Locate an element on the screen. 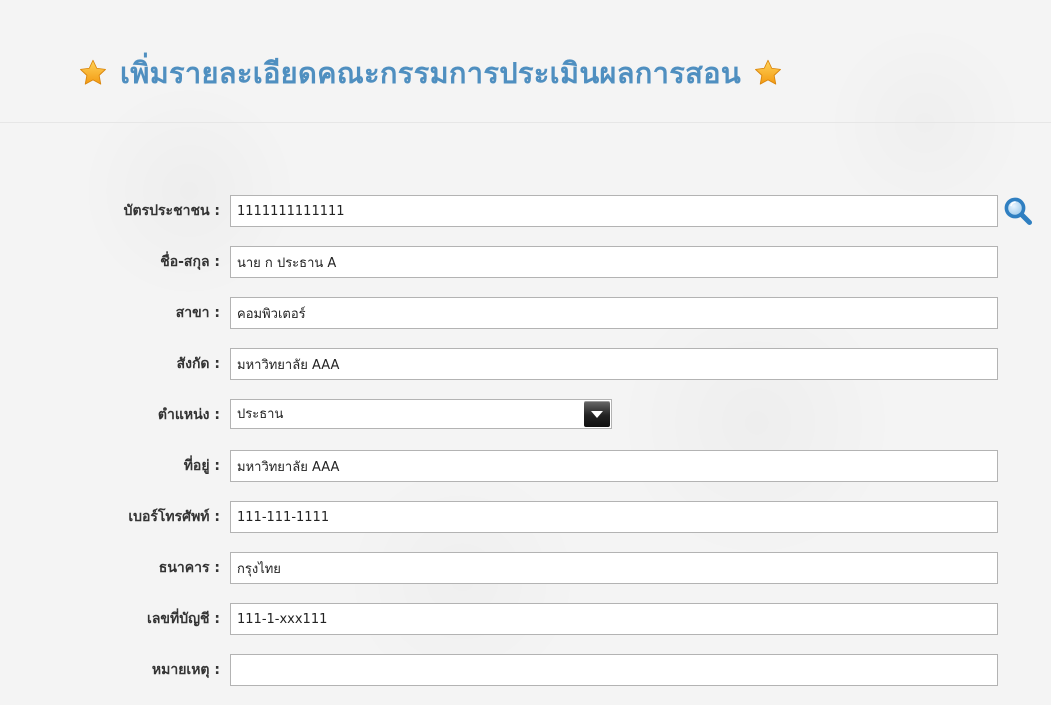 The image size is (1051, 705). account-number-label: เลขที่บัญชี : is located at coordinates (183, 619).